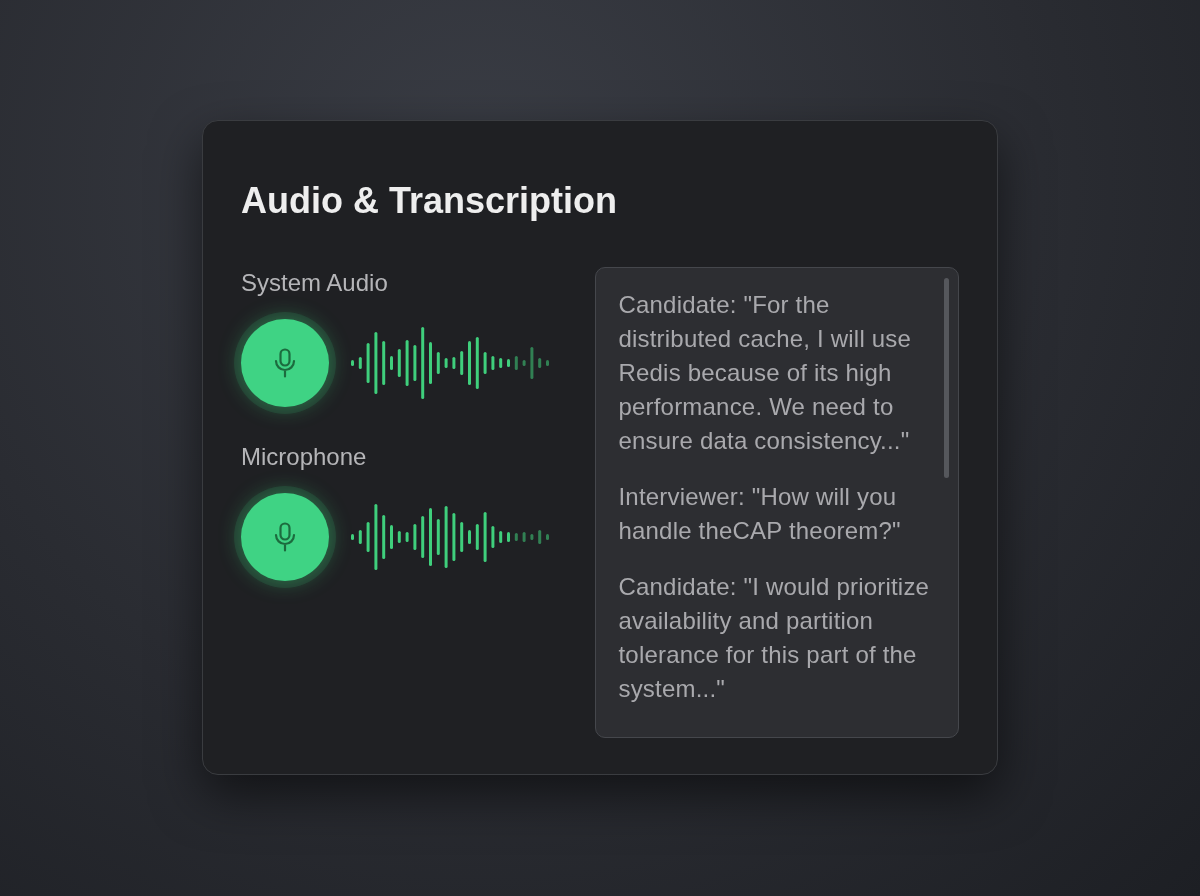 The width and height of the screenshot is (1200, 896). I want to click on source-label: Microphone, so click(304, 457).